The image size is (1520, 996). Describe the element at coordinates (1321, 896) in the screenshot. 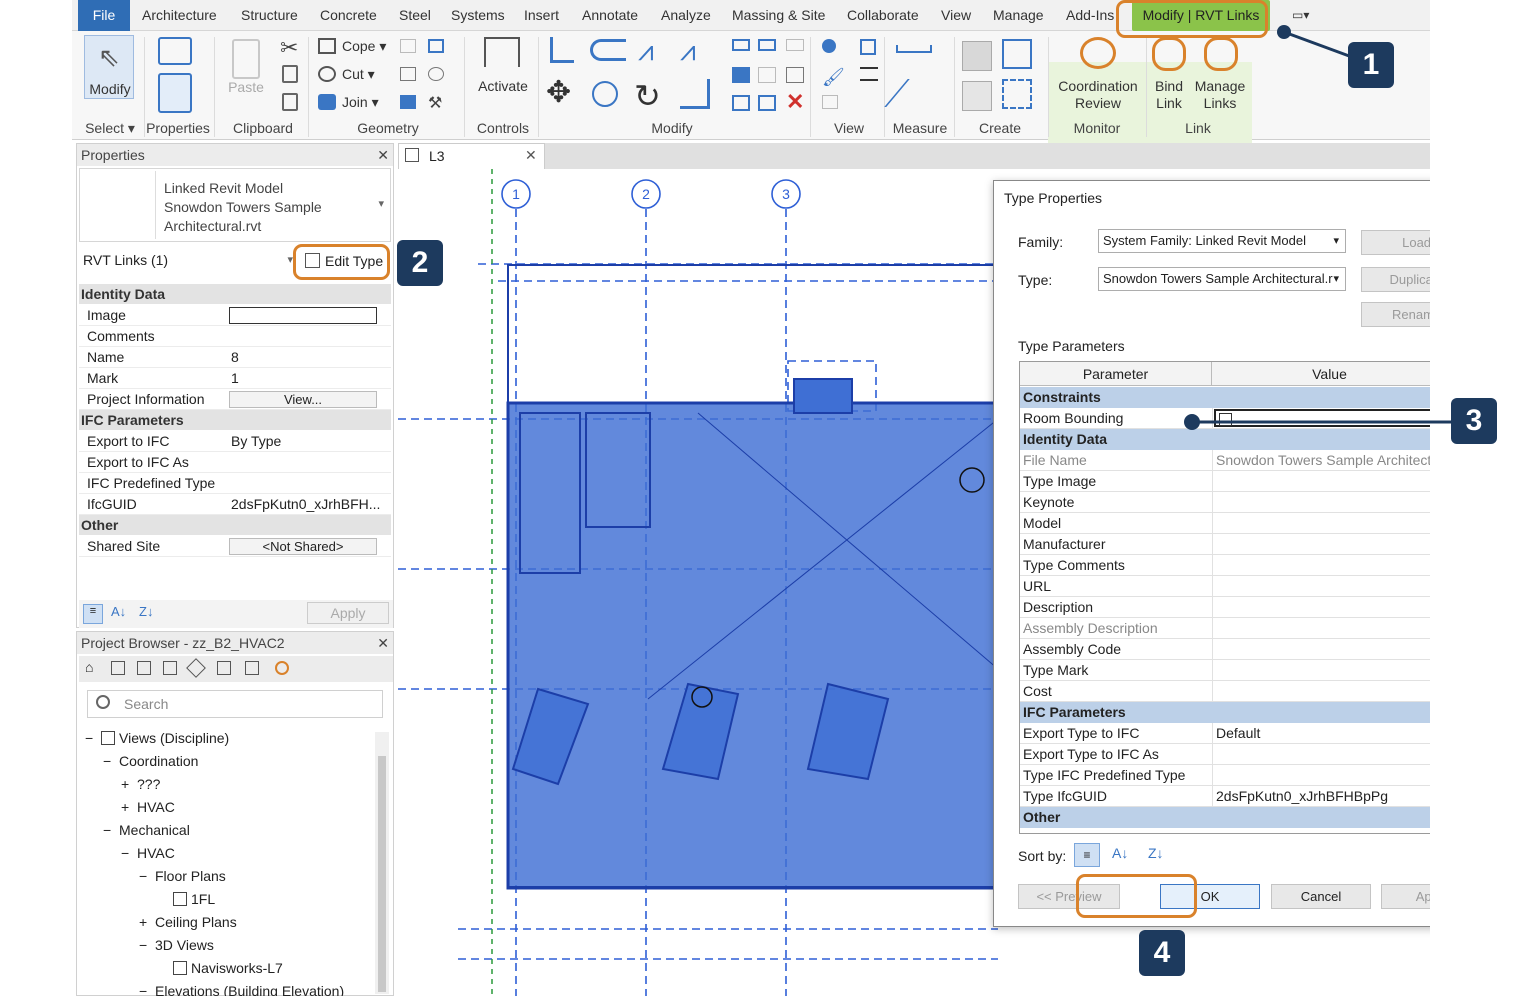

I see `cancel-button: Cancel` at that location.